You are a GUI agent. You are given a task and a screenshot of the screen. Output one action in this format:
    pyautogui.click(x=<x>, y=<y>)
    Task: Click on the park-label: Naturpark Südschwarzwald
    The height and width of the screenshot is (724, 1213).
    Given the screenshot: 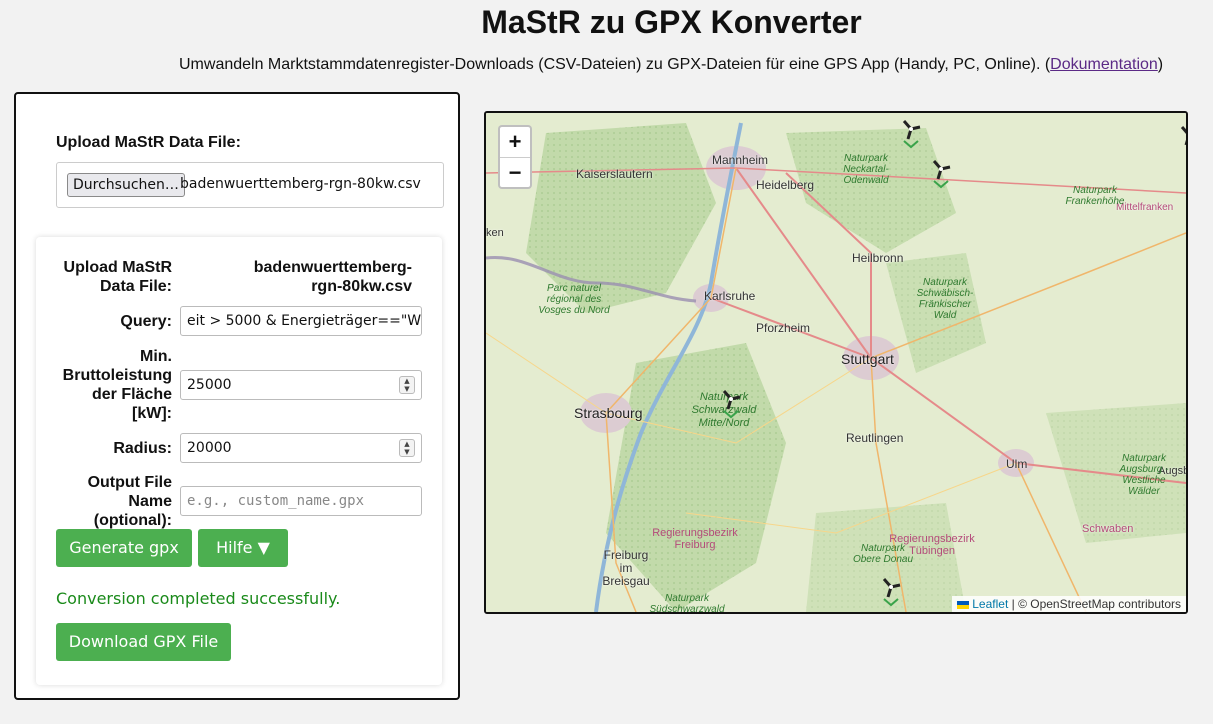 What is the action you would take?
    pyautogui.click(x=687, y=603)
    